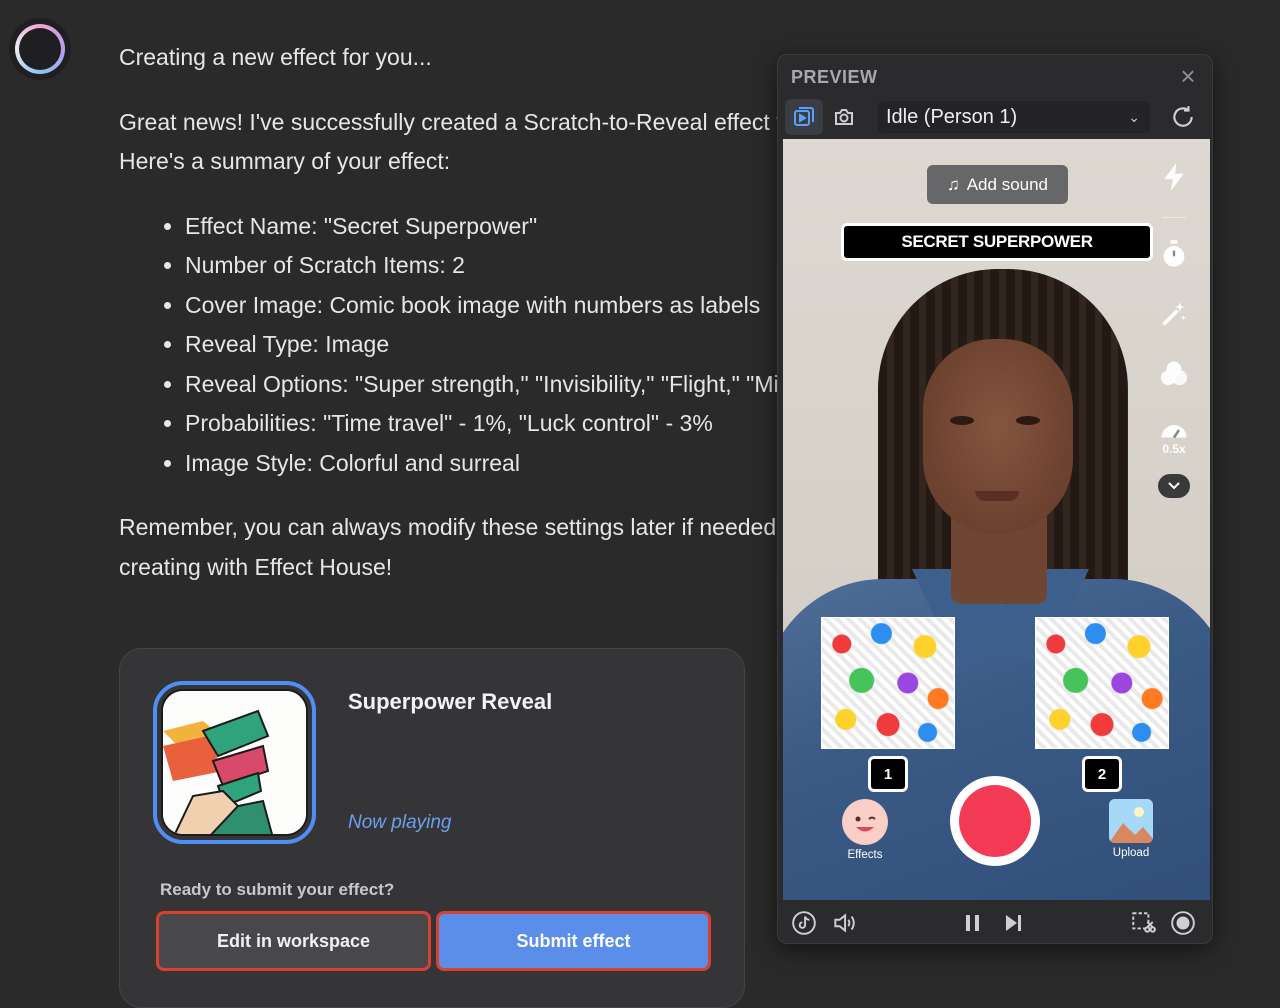 Image resolution: width=1280 pixels, height=1008 pixels. Describe the element at coordinates (1174, 177) in the screenshot. I see `flash-icon` at that location.